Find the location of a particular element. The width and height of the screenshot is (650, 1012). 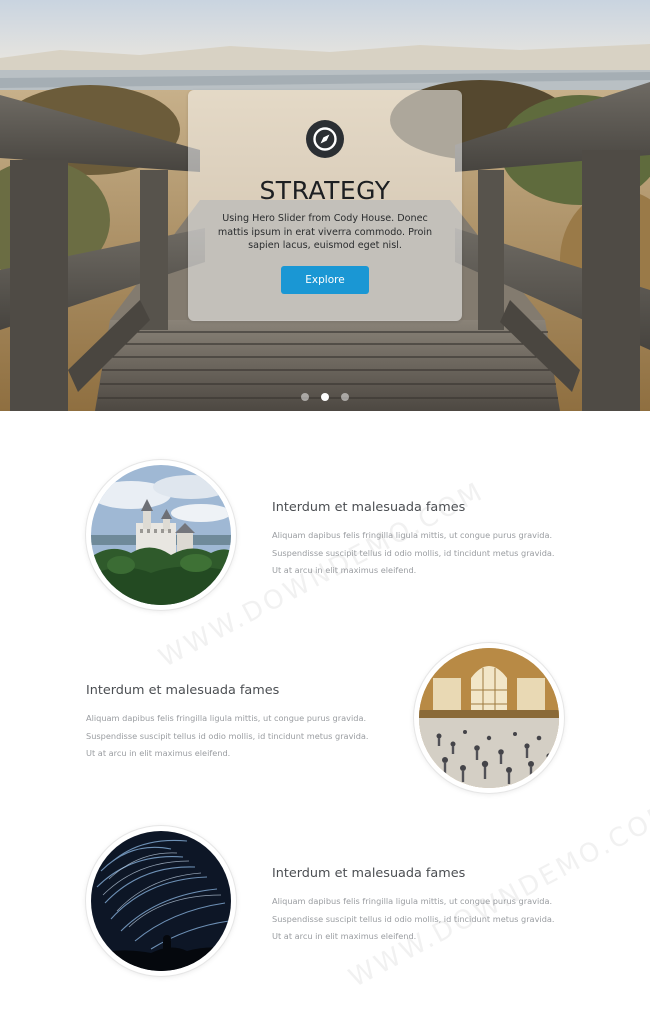

explore-button: Explore is located at coordinates (325, 280).